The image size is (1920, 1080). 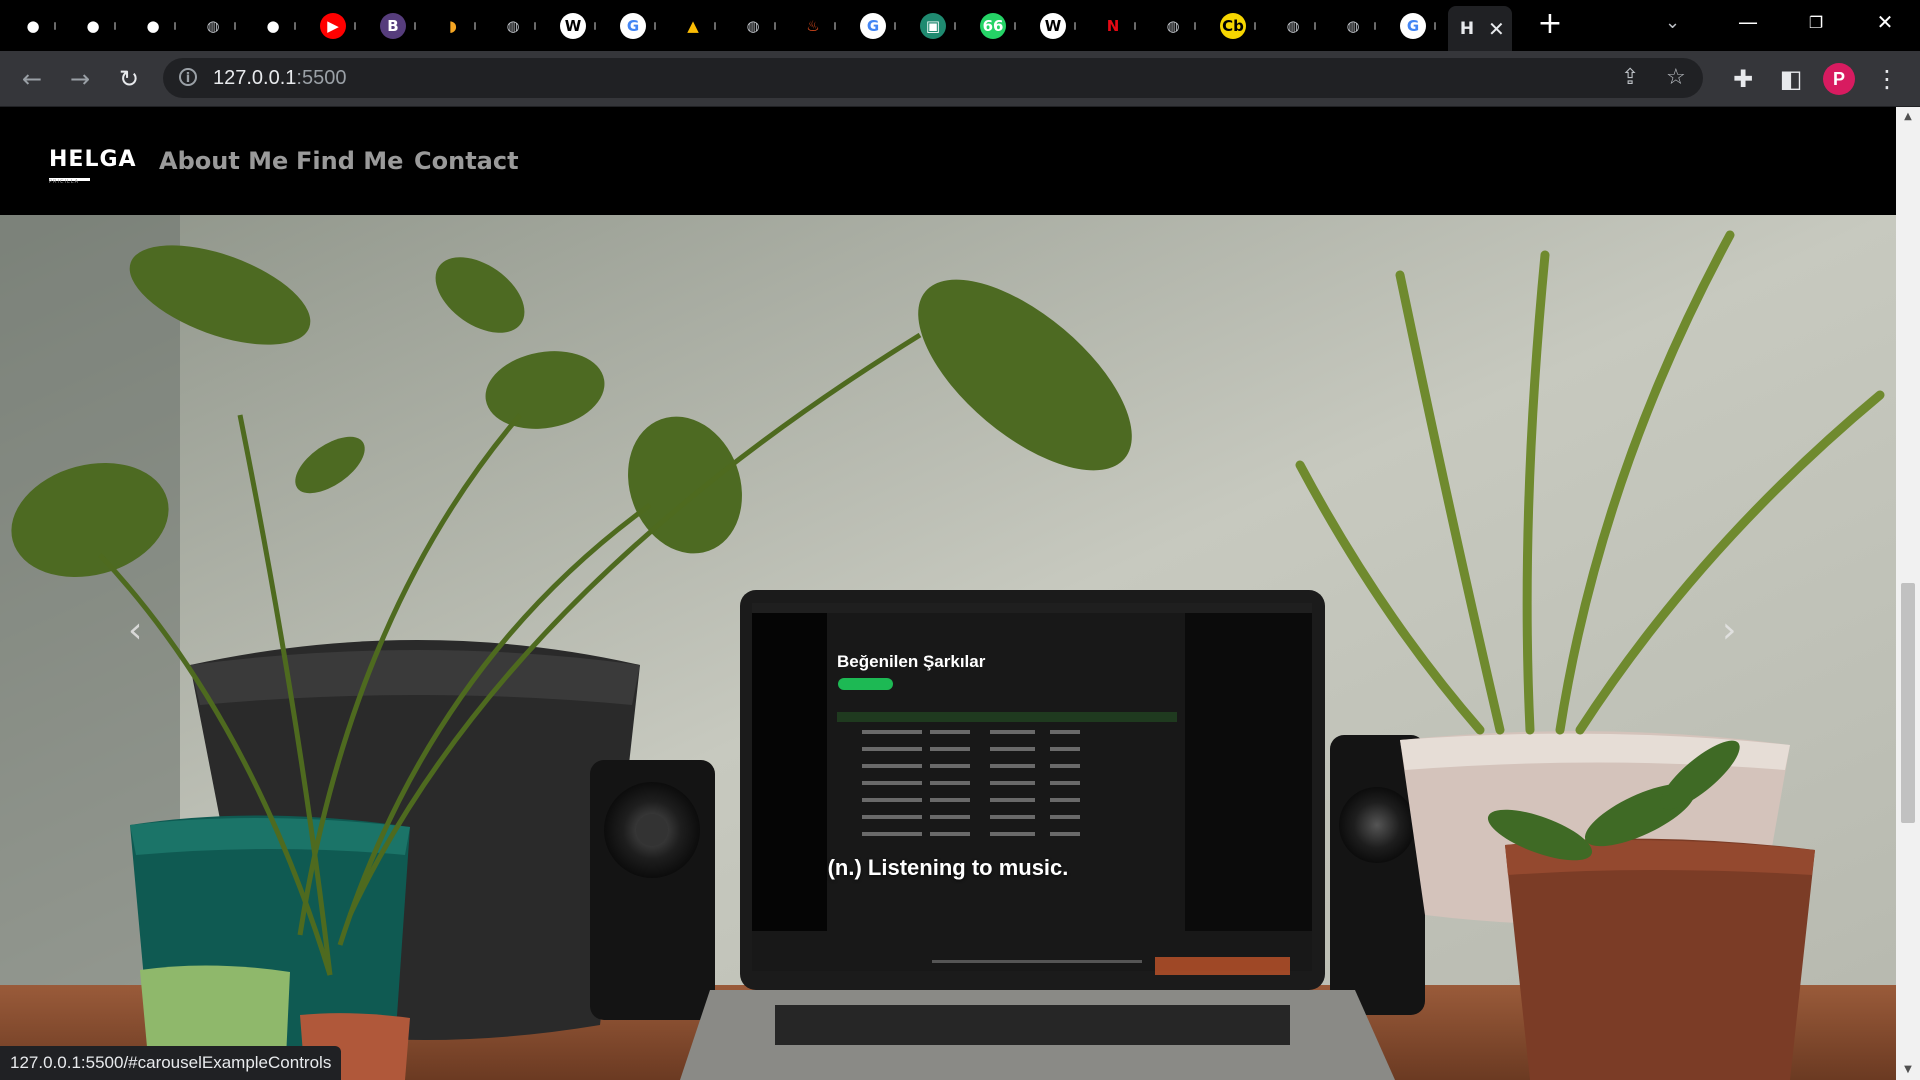 What do you see at coordinates (911, 661) in the screenshot?
I see `laptop-screen-heading: Beğenilen Şarkılar` at bounding box center [911, 661].